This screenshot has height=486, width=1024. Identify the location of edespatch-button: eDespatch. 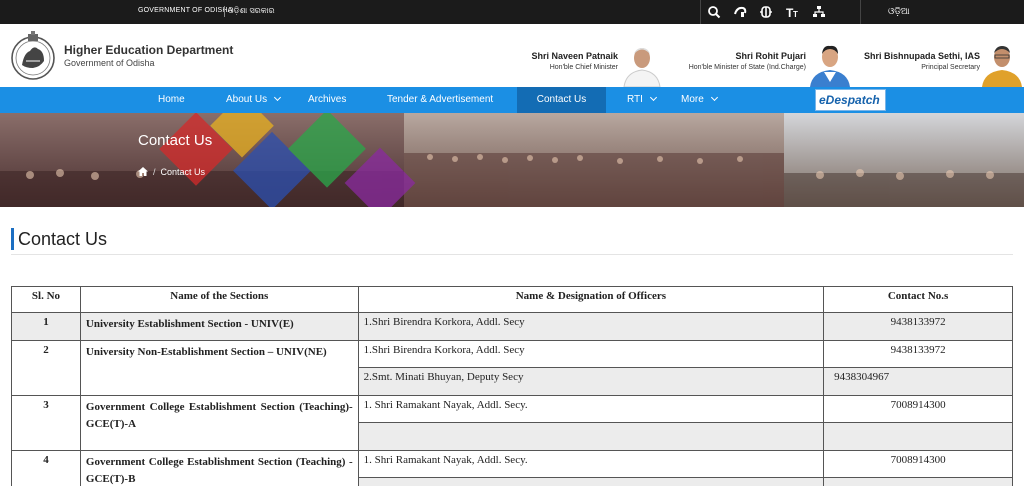
(850, 100).